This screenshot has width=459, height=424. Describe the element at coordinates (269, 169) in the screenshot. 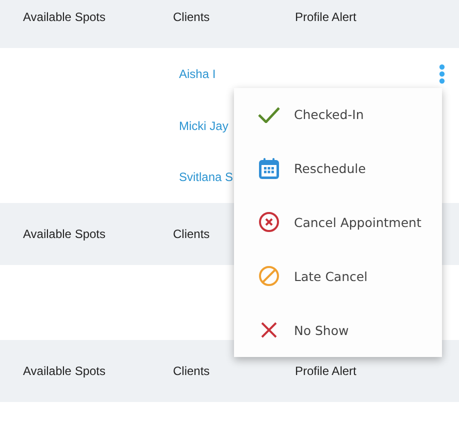

I see `calendar-icon` at that location.